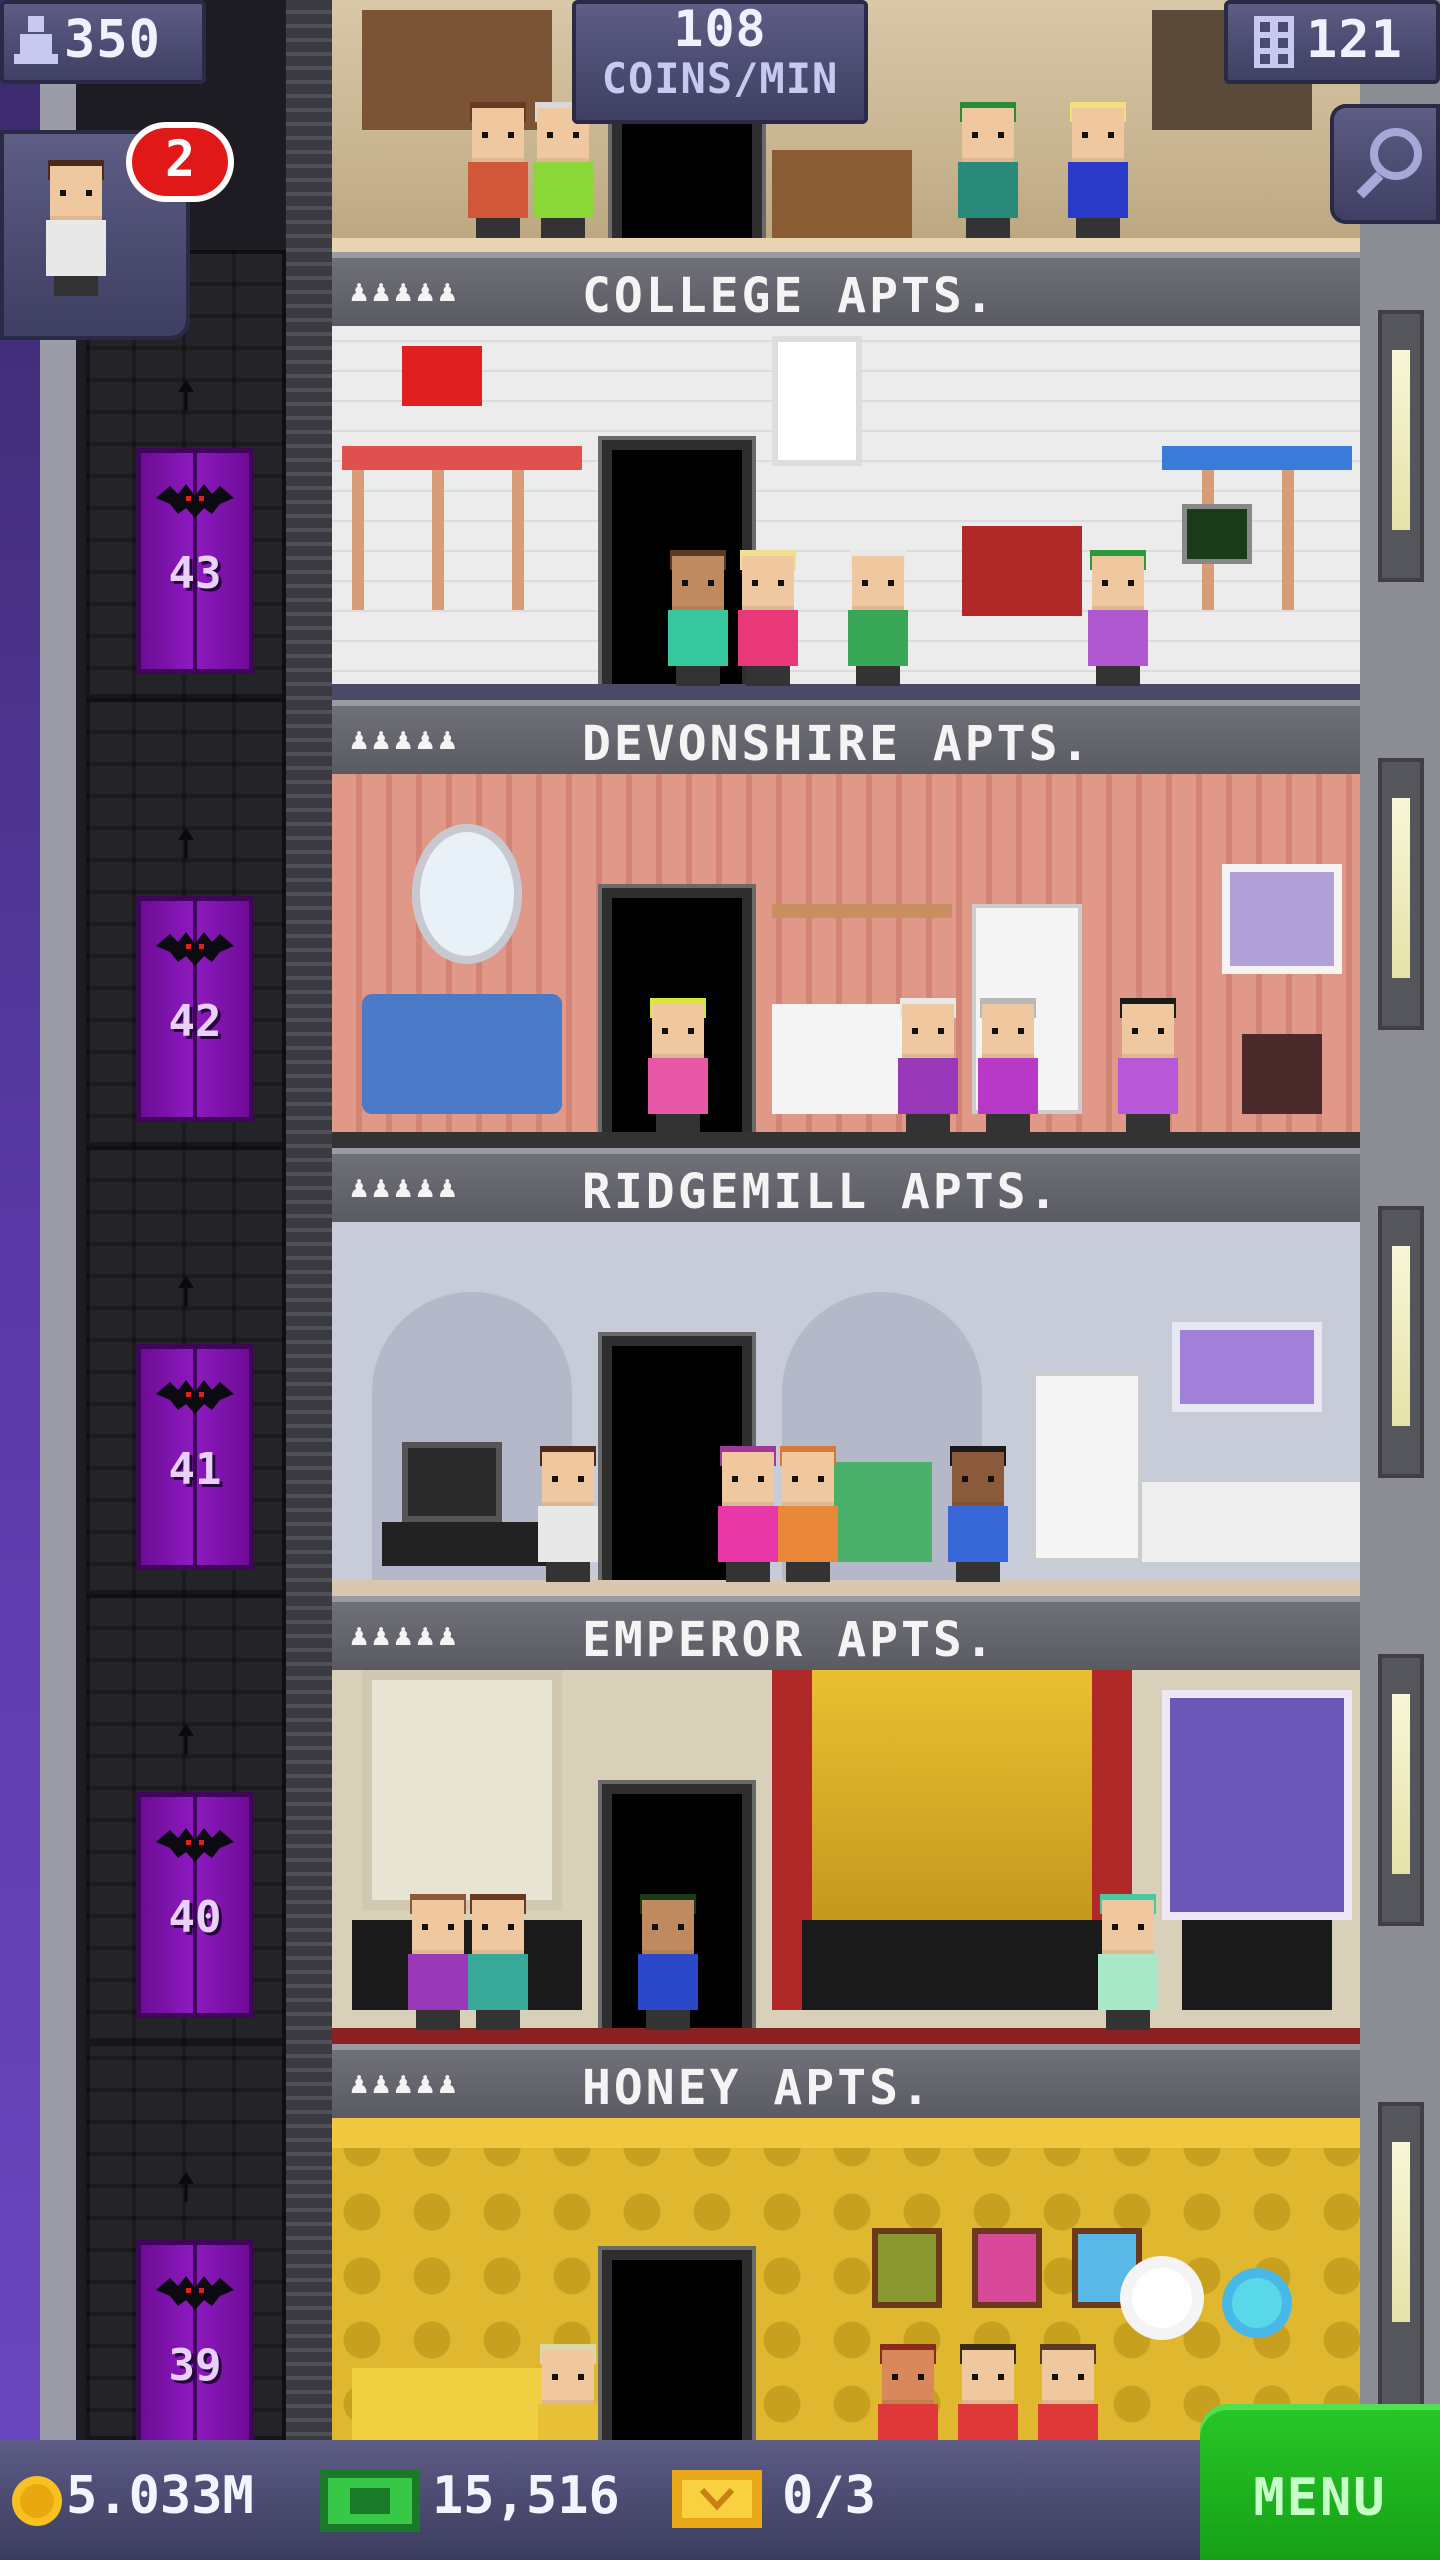 This screenshot has height=2560, width=1440. I want to click on floor-sign: ♟♟♟♟♟ RIDGEMILL APTS., so click(846, 1185).